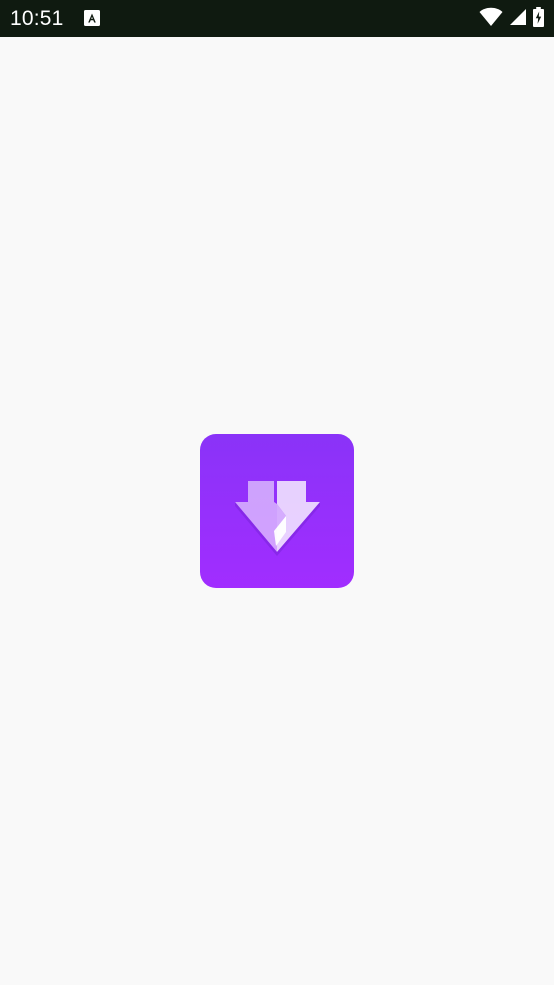 The height and width of the screenshot is (985, 554). I want to click on app-logo, so click(277, 511).